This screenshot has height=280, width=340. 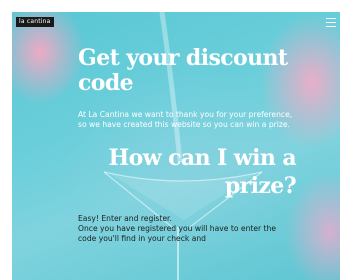 What do you see at coordinates (331, 22) in the screenshot?
I see `hamburger-menu-icon` at bounding box center [331, 22].